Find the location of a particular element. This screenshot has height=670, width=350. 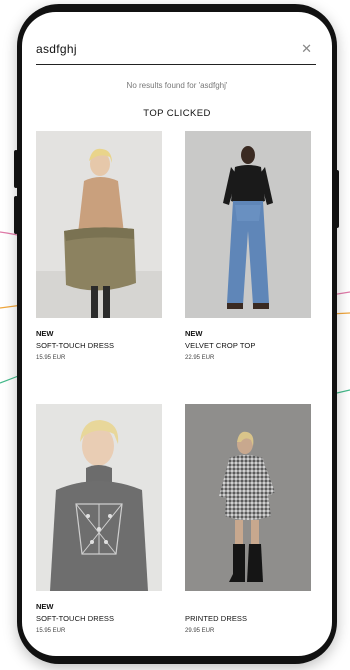

model-black-top-jeans-icon is located at coordinates (248, 224).